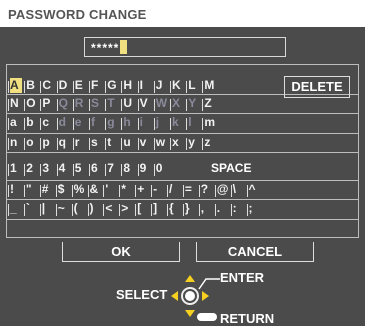  I want to click on ok-button: OK, so click(121, 252).